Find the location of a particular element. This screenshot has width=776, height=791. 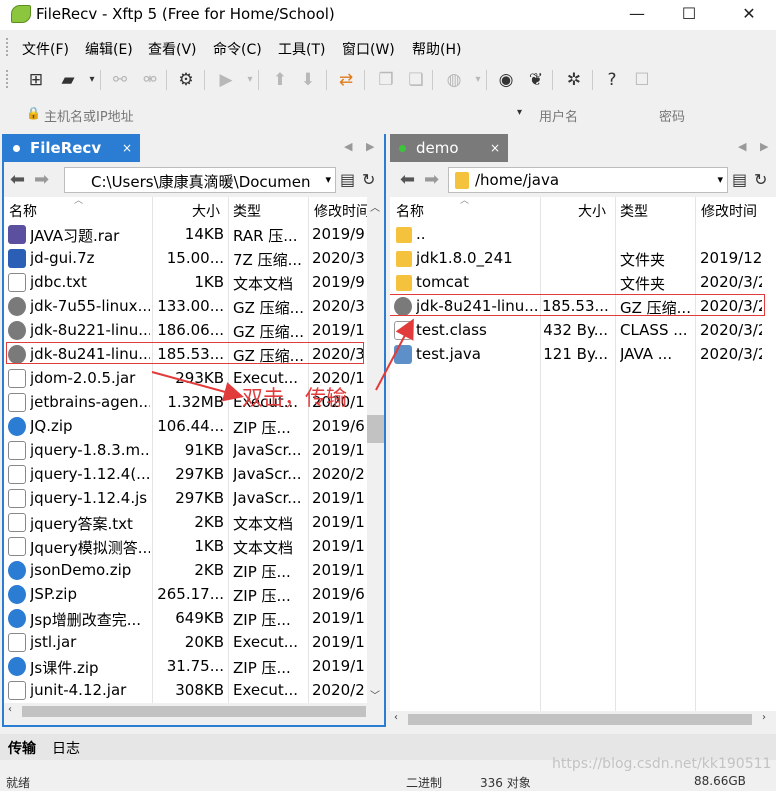

status-transfer-mode: 二进制 is located at coordinates (424, 783).